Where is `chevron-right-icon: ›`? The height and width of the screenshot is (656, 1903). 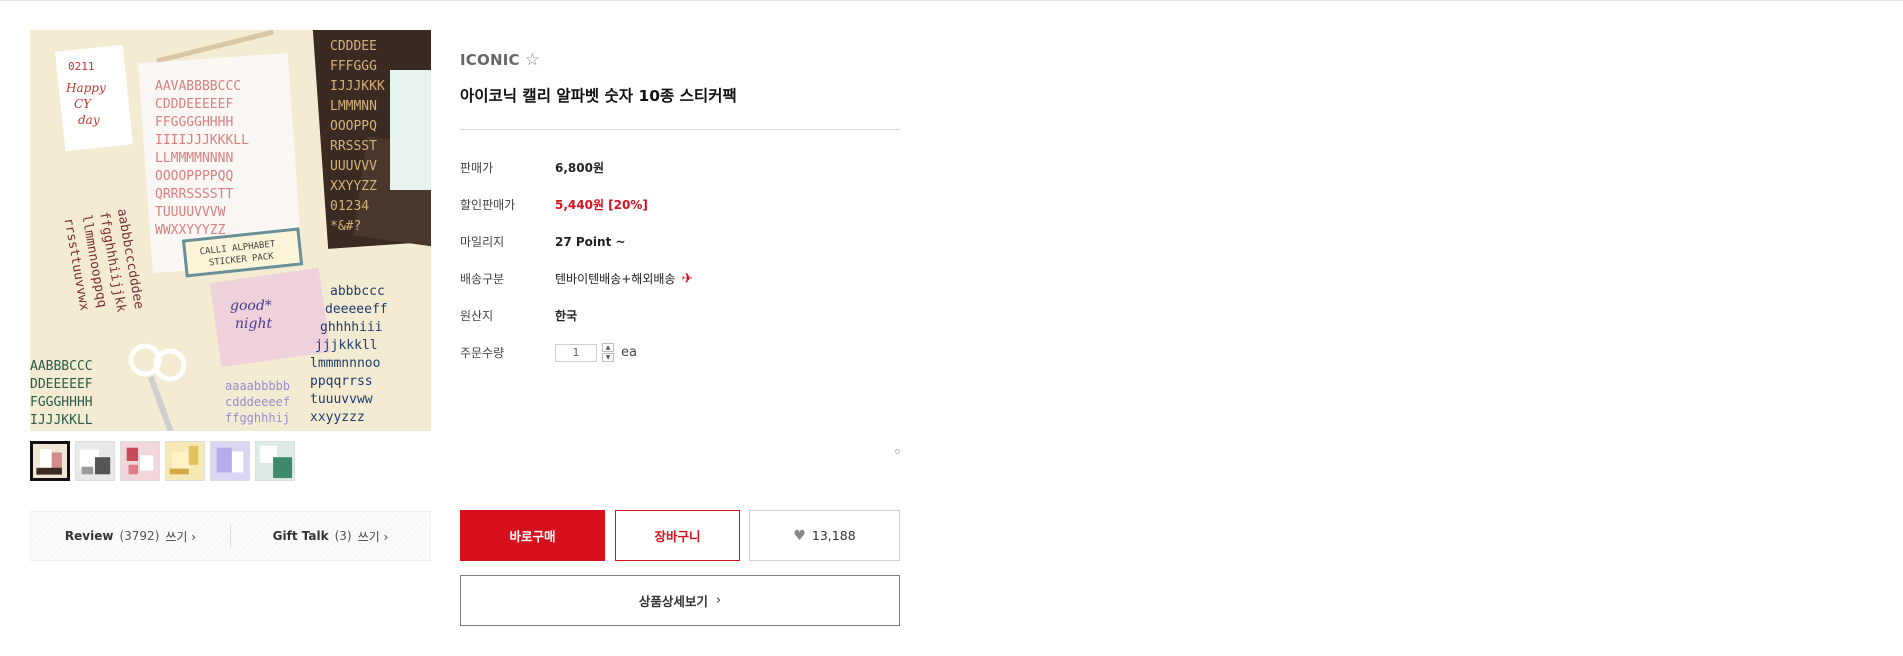 chevron-right-icon: › is located at coordinates (718, 600).